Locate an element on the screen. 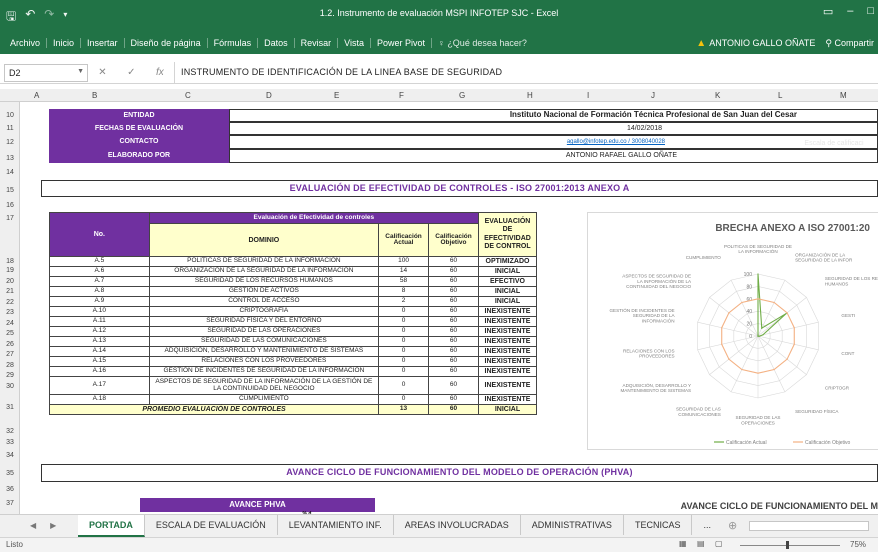 Image resolution: width=878 pixels, height=552 pixels. fecha-value: 14/02/2018 is located at coordinates (553, 128).